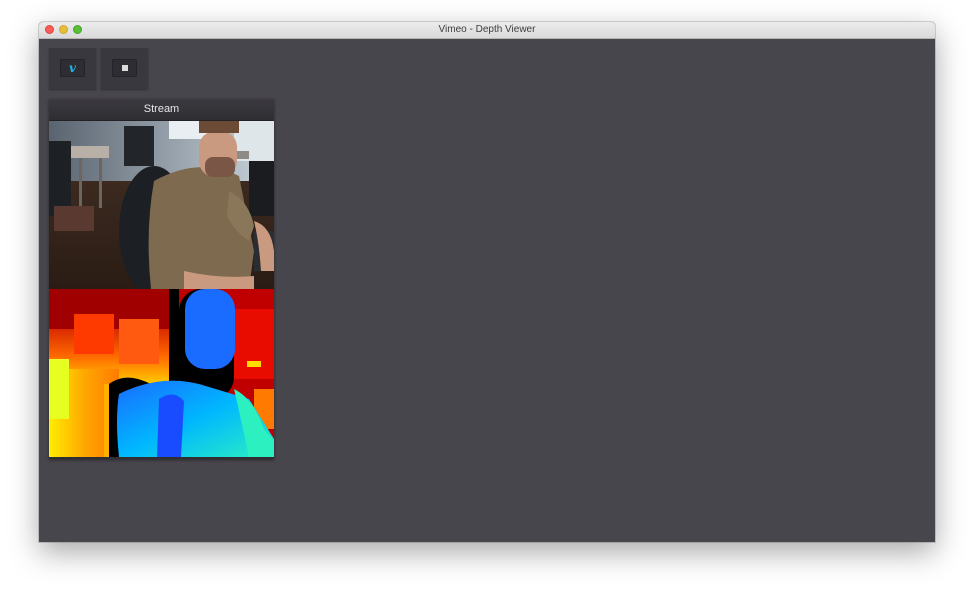 Image resolution: width=974 pixels, height=598 pixels. I want to click on toolbar-tile-vimeo: v, so click(72, 68).